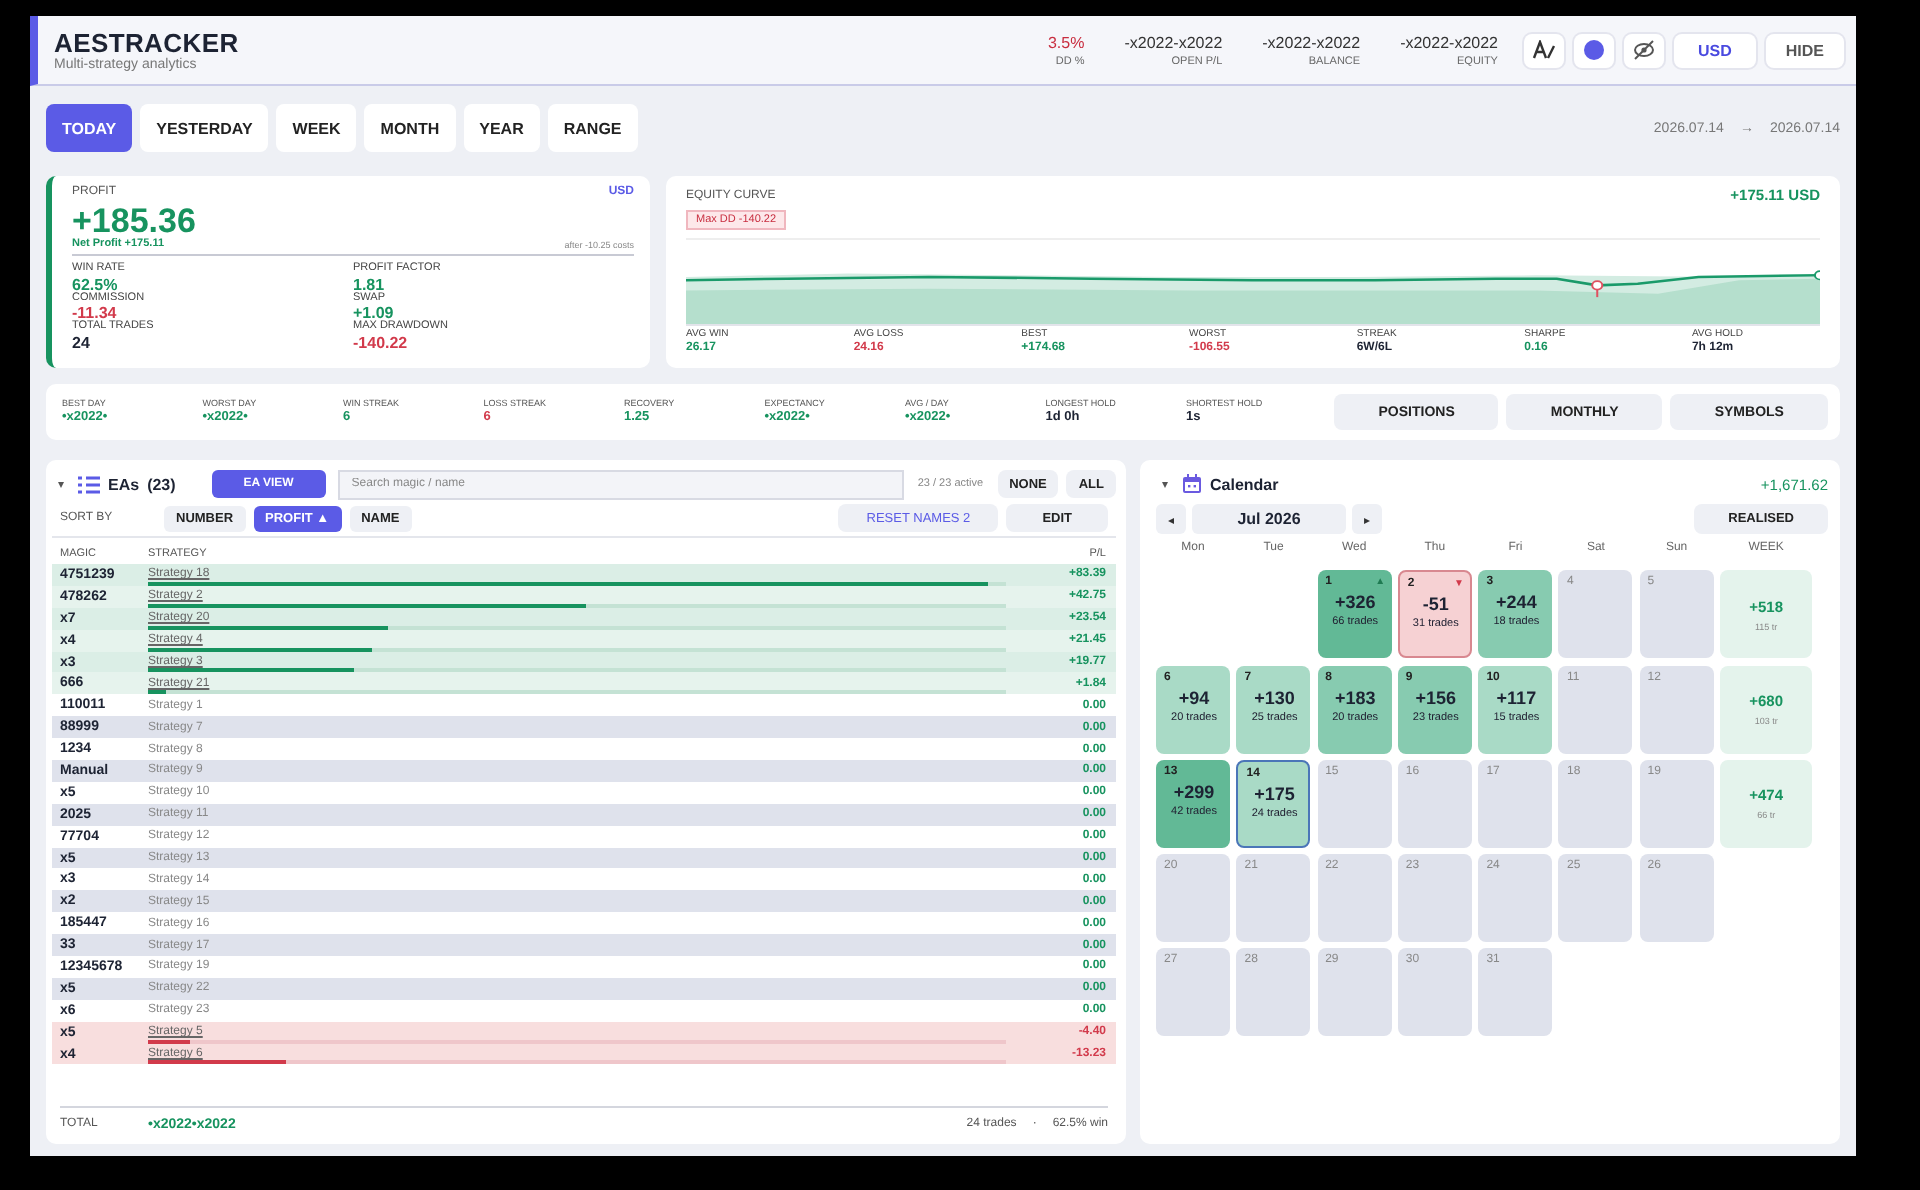 Image resolution: width=1920 pixels, height=1190 pixels. What do you see at coordinates (1714, 50) in the screenshot?
I see `currency-button: USD` at bounding box center [1714, 50].